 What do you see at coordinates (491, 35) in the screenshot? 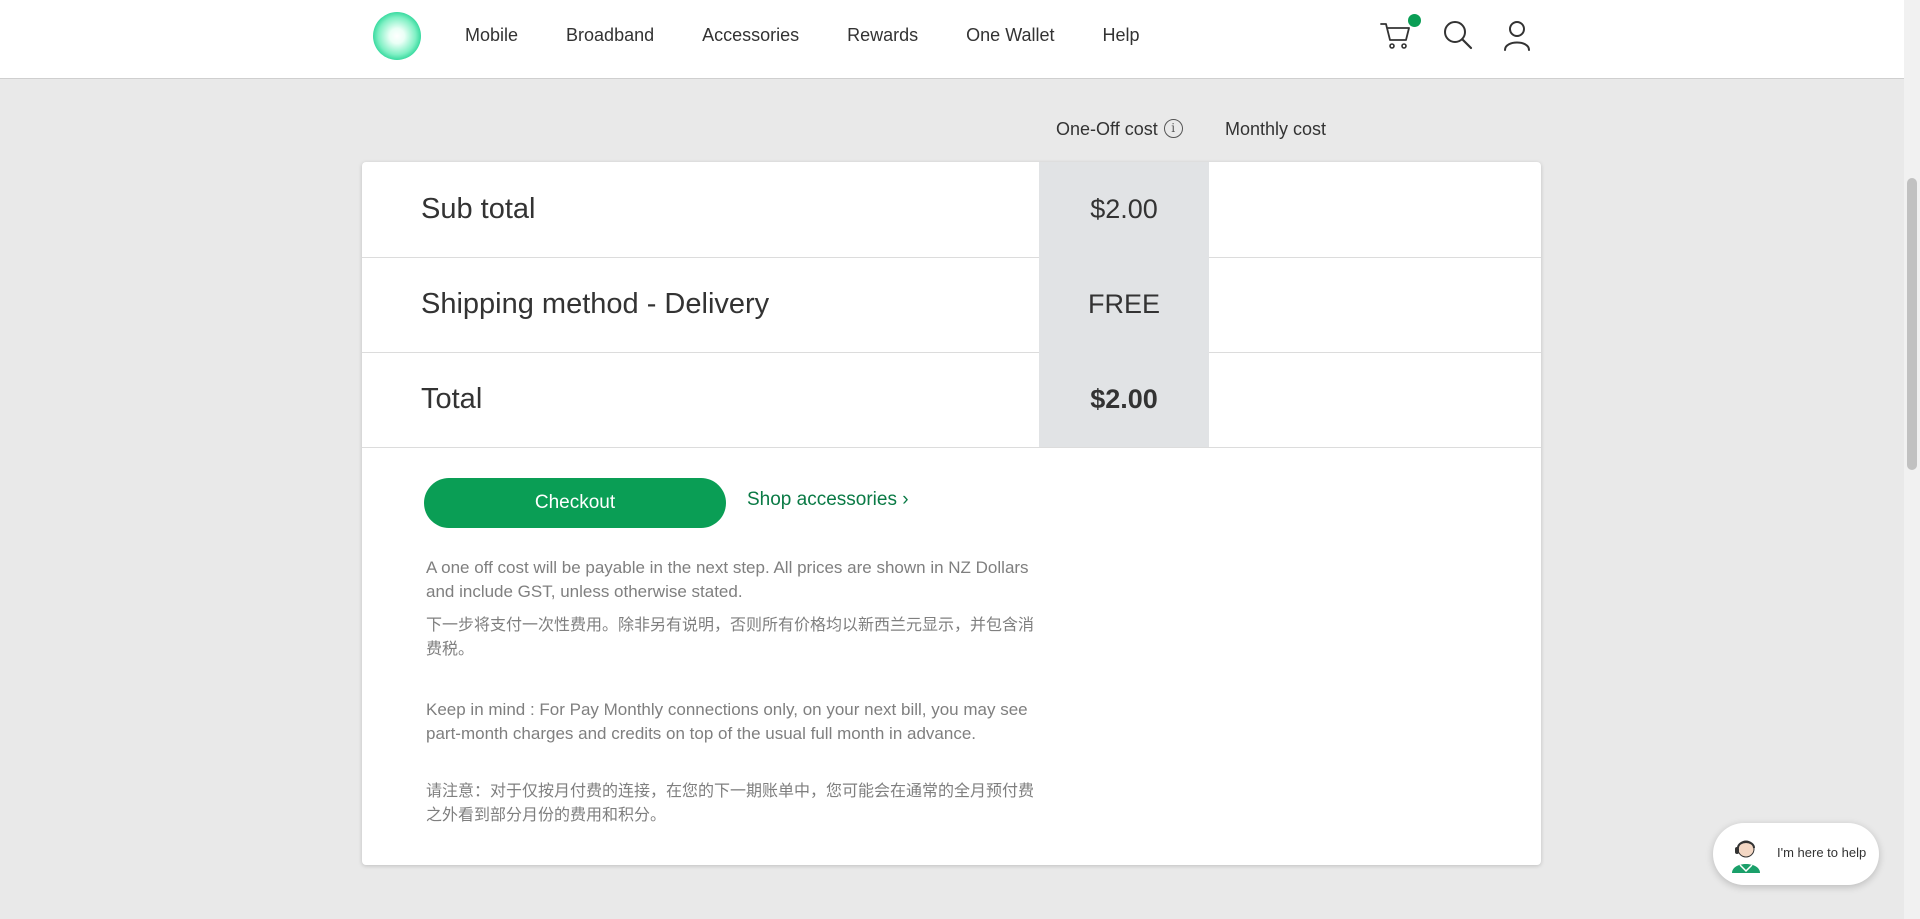
I see `nav-mobile: Mobile` at bounding box center [491, 35].